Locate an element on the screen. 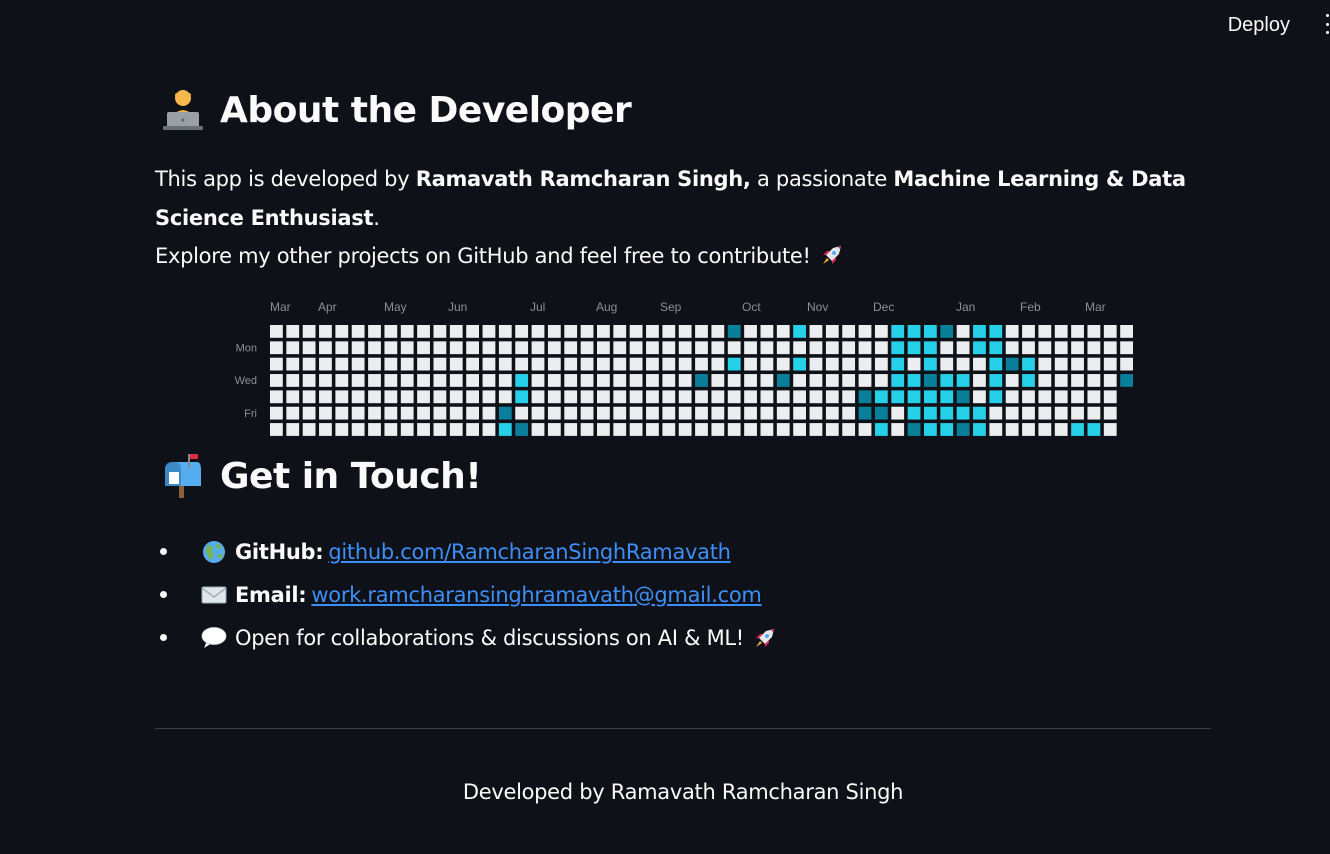 This screenshot has width=1330, height=854. github-link: github.com/RamcharanSinghRamavath is located at coordinates (529, 552).